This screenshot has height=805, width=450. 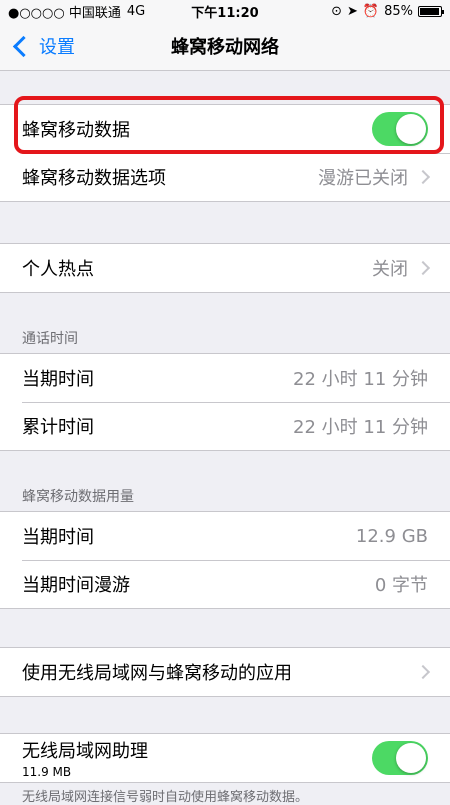 What do you see at coordinates (431, 11) in the screenshot?
I see `battery-icon` at bounding box center [431, 11].